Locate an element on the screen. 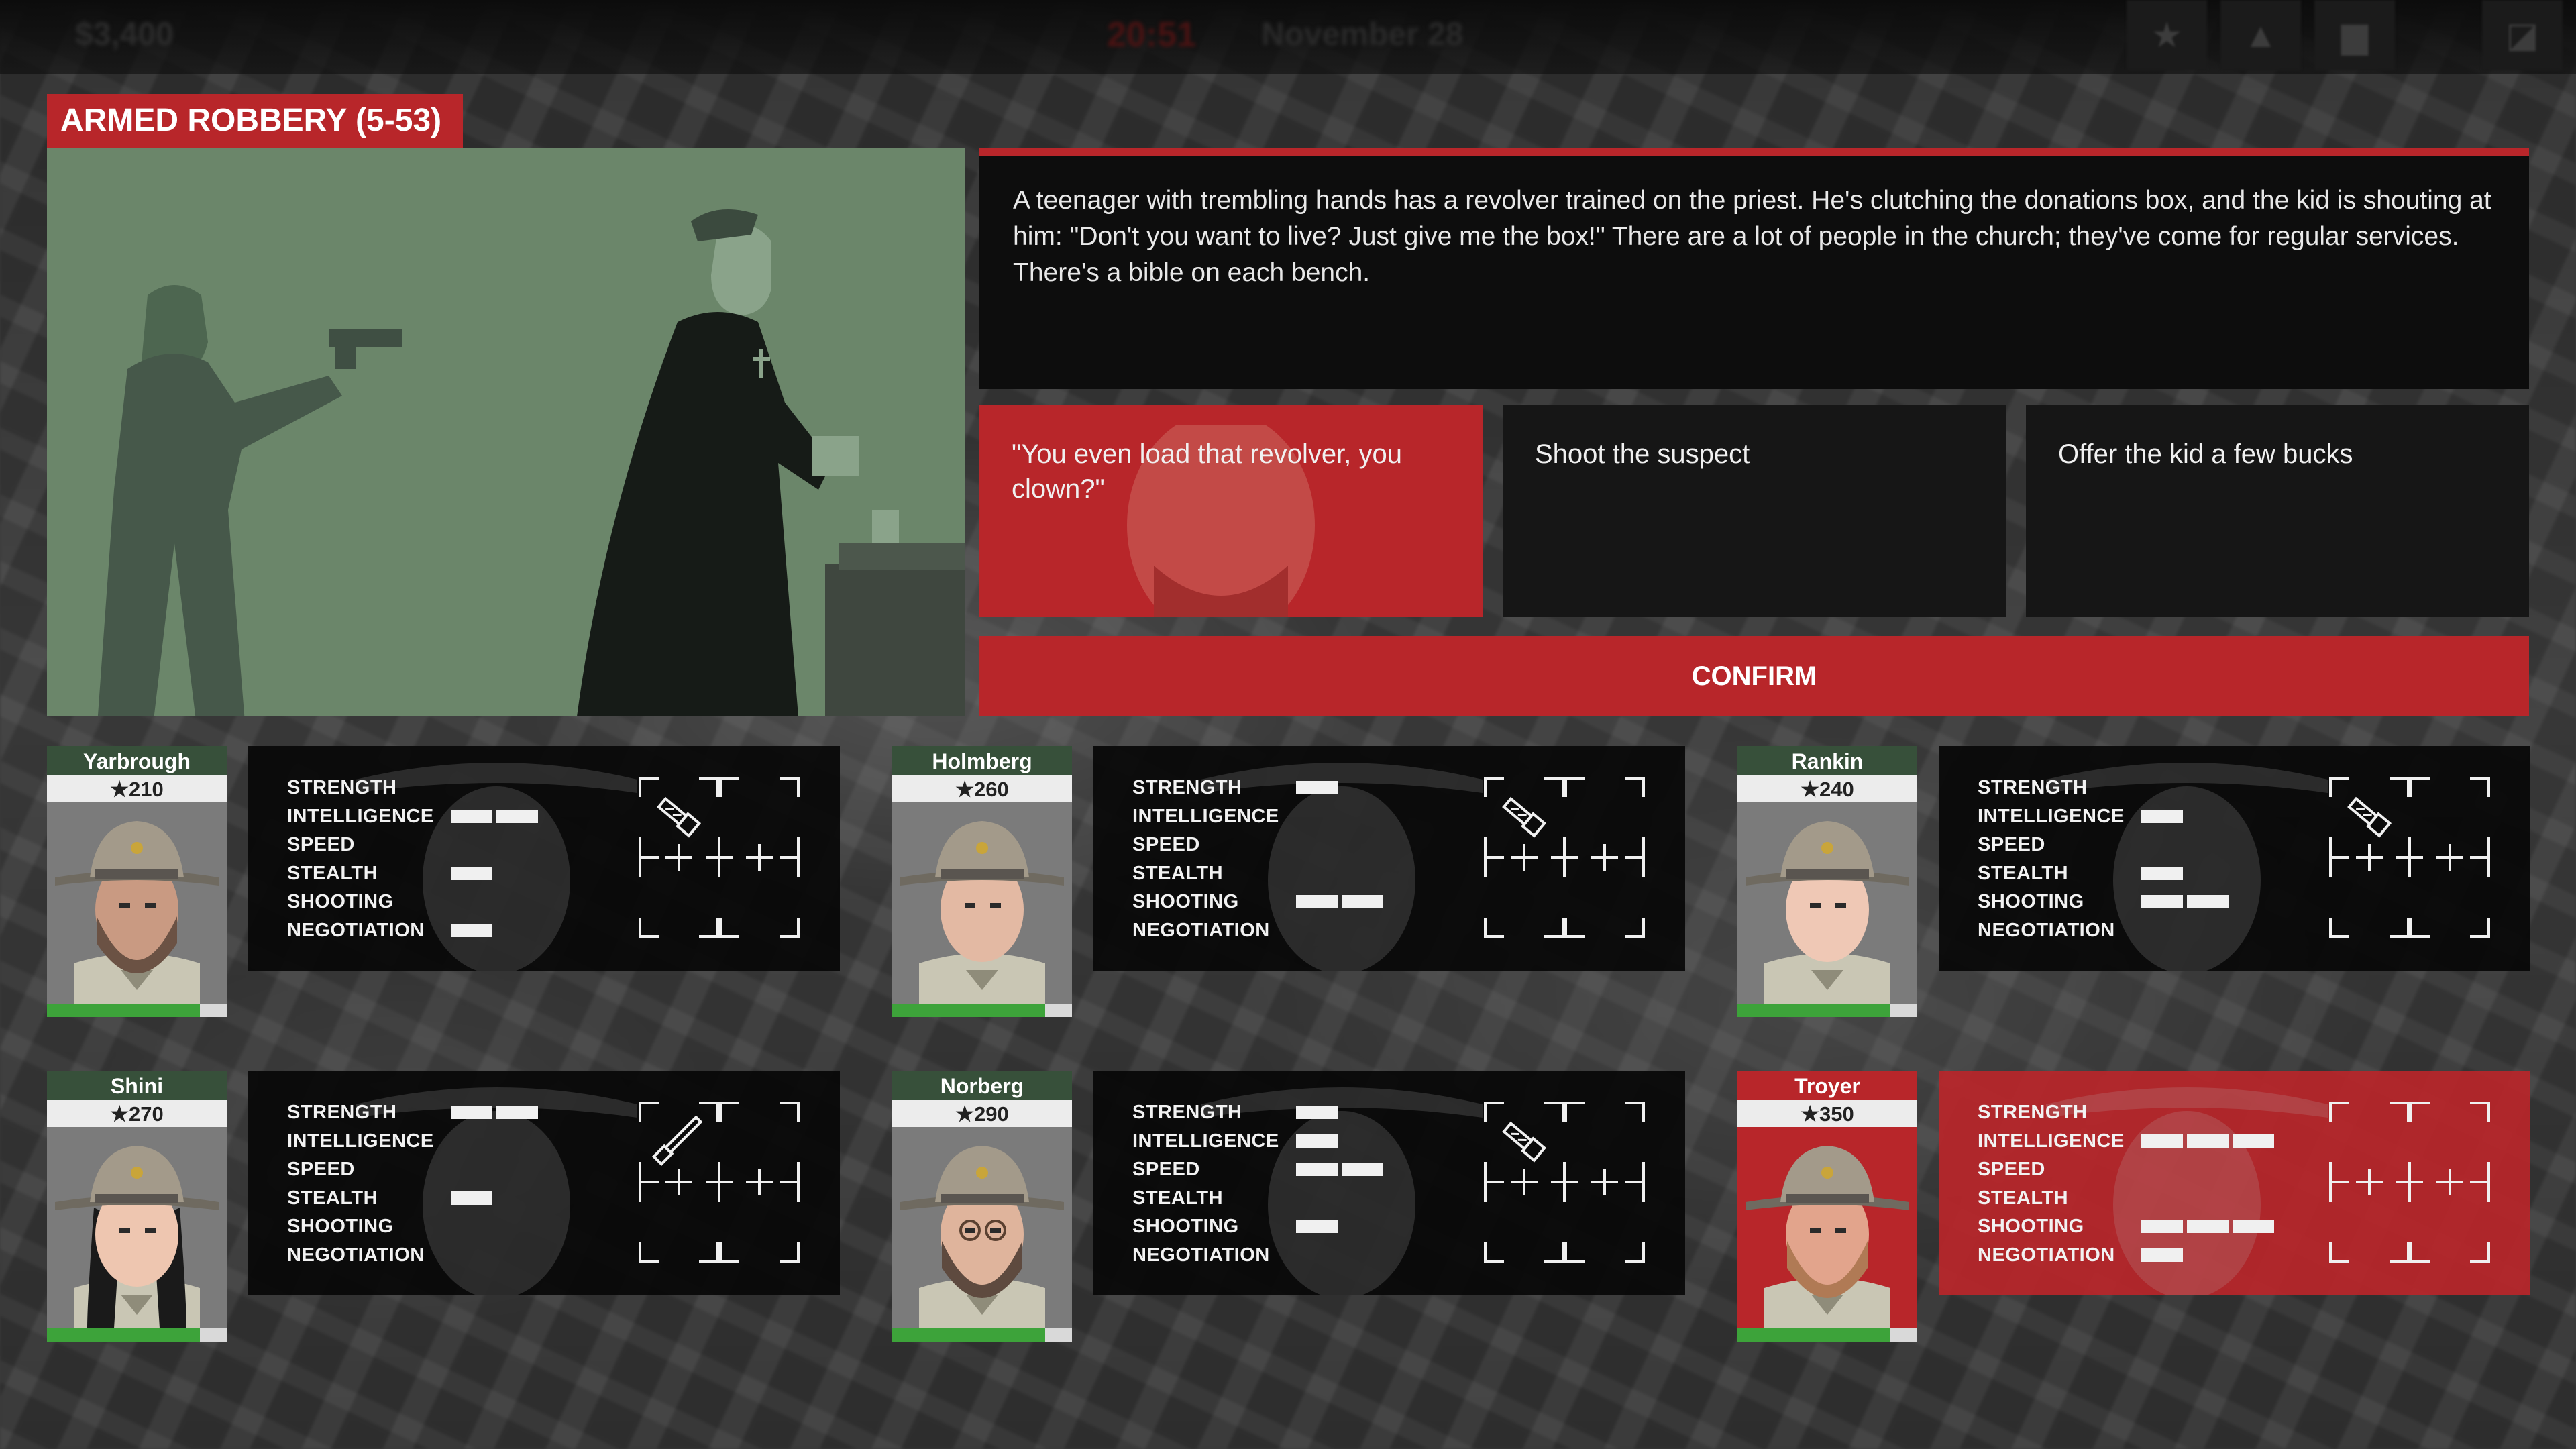 The image size is (2576, 1449). officers-button: ▲ is located at coordinates (2260, 35).